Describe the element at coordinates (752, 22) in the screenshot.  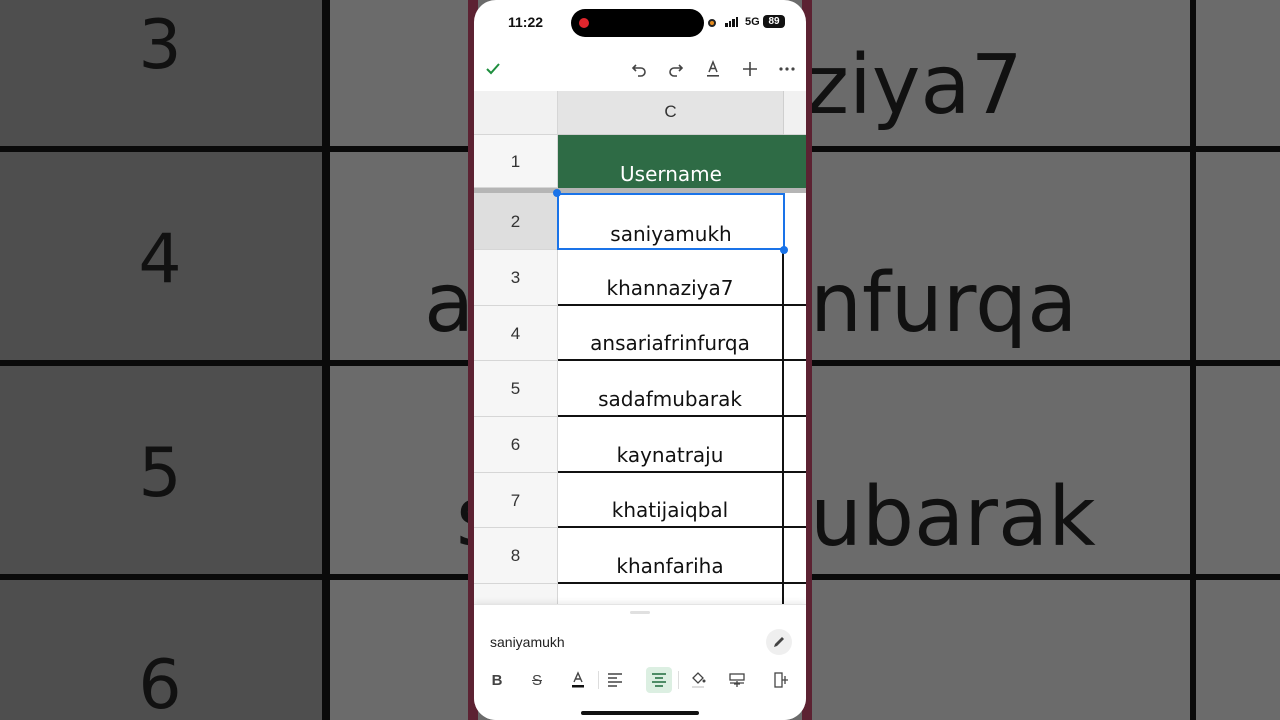
I see `network-label: 5G` at that location.